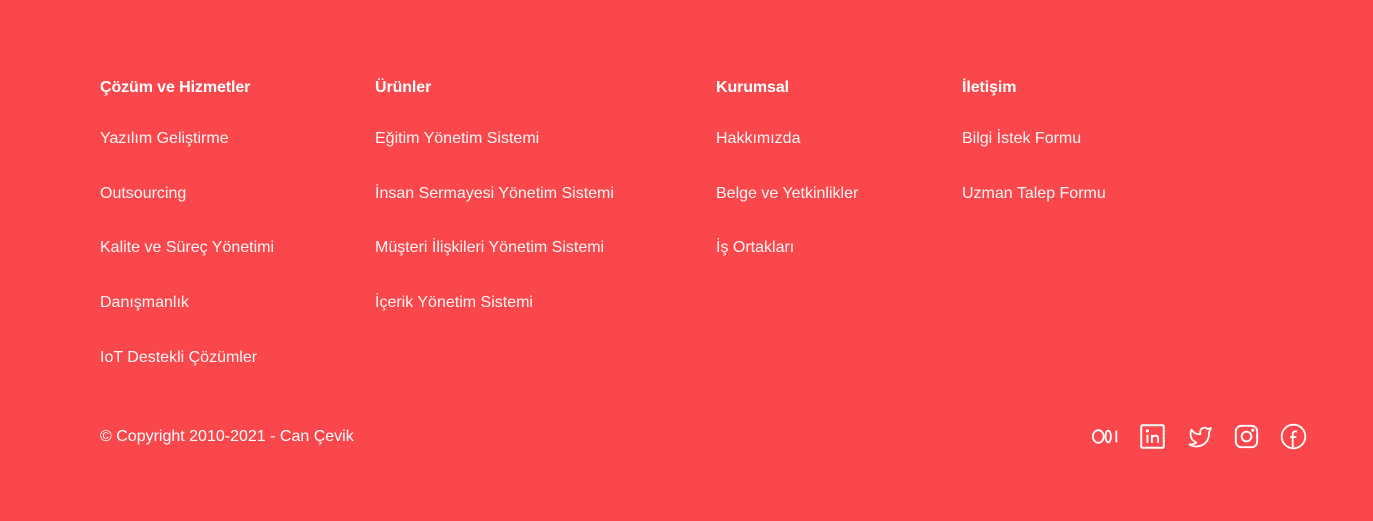 The image size is (1373, 521). What do you see at coordinates (489, 247) in the screenshot?
I see `footer-link-crm-system: Müşteri İlişkileri Yönetim Sistemi` at bounding box center [489, 247].